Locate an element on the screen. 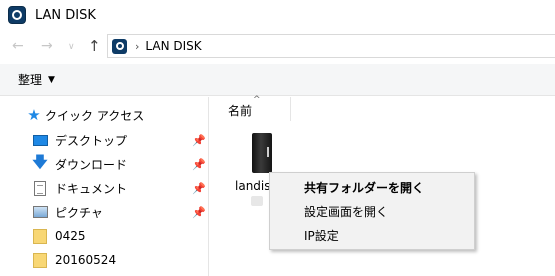 The height and width of the screenshot is (276, 555). window-title: LAN DISK is located at coordinates (65, 15).